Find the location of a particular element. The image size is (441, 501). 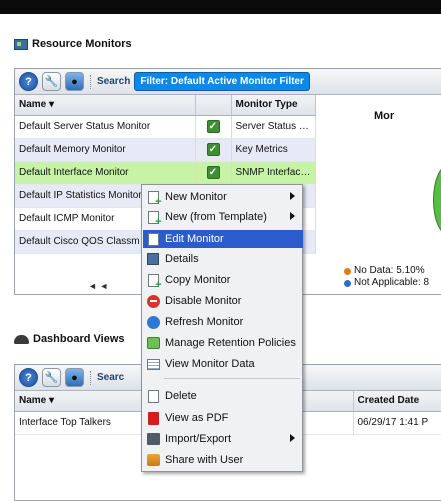

legend-item: Not Applicable: 8 is located at coordinates (386, 283).